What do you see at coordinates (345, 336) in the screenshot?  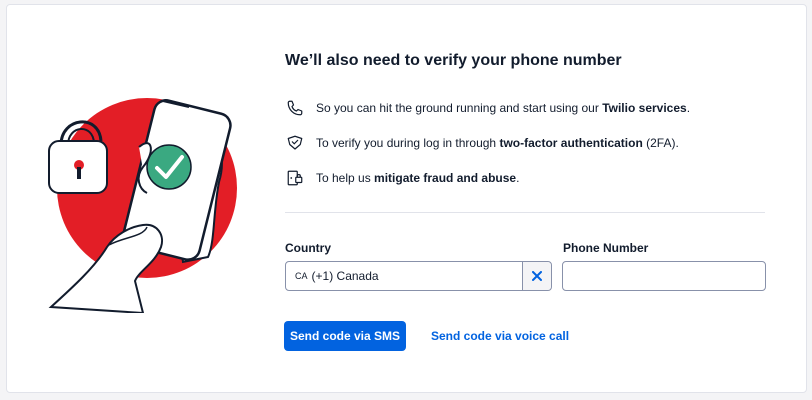 I see `send-sms-button: Send code via SMS` at bounding box center [345, 336].